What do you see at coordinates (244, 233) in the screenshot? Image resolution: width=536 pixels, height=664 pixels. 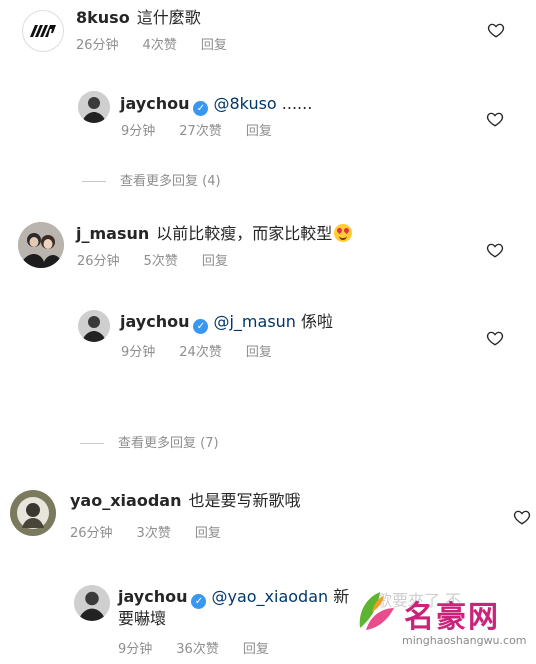 I see `comment-body: 以前比較瘦，而家比較型` at bounding box center [244, 233].